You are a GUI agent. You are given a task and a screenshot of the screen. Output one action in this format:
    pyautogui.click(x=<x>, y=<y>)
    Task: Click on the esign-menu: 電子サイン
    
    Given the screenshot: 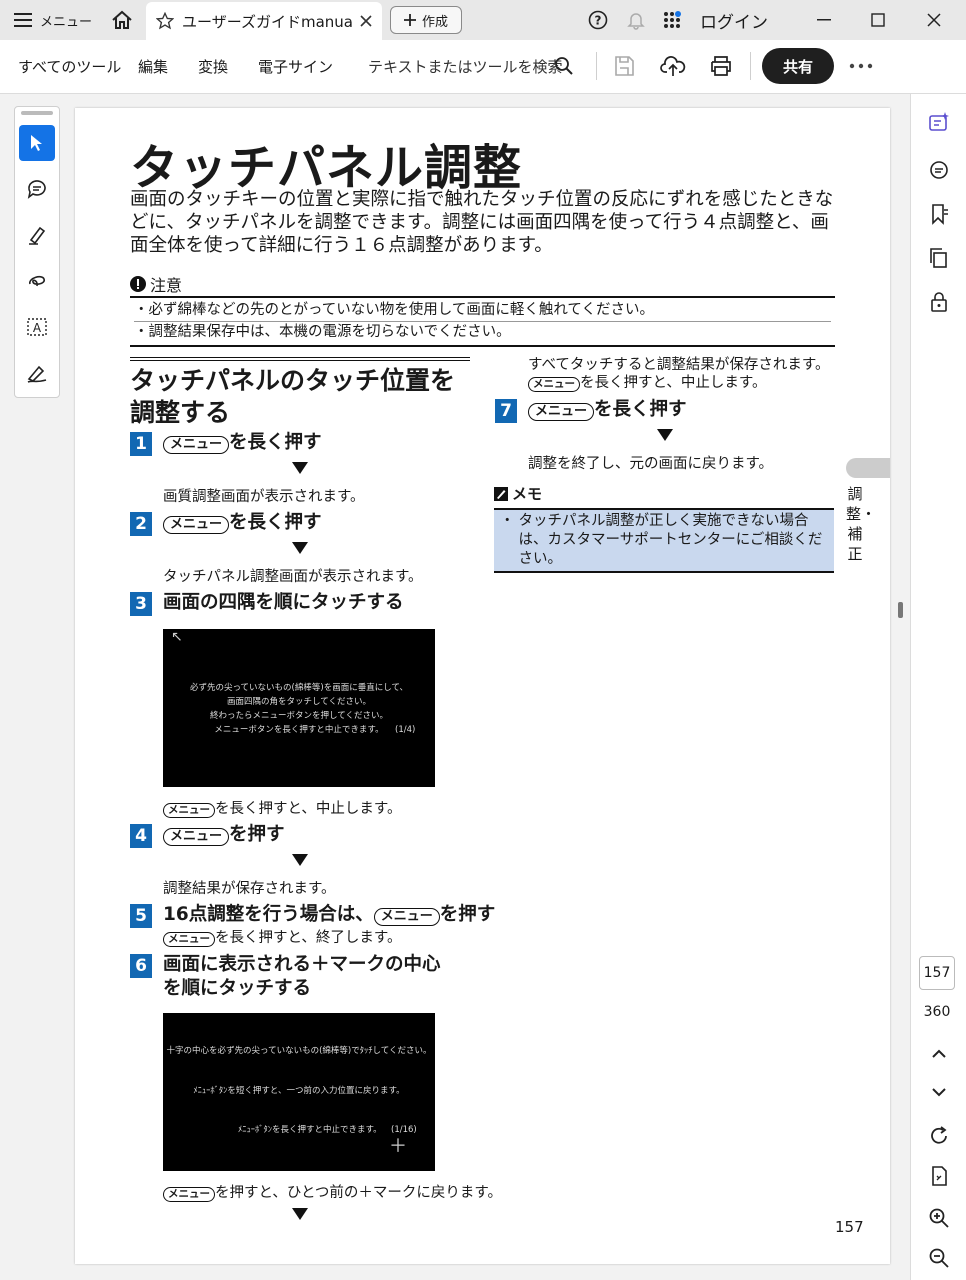 What is the action you would take?
    pyautogui.click(x=295, y=67)
    